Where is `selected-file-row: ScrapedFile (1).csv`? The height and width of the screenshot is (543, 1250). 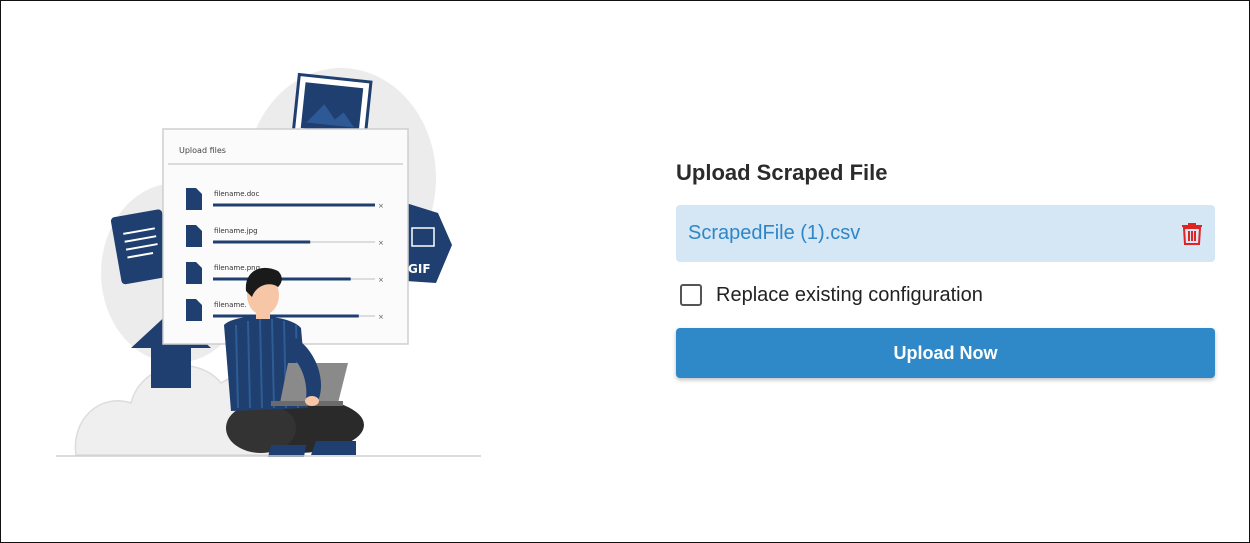 selected-file-row: ScrapedFile (1).csv is located at coordinates (945, 233).